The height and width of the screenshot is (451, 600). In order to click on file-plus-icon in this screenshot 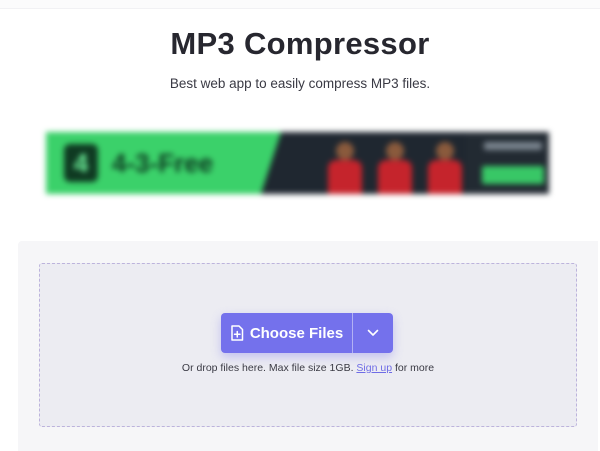, I will do `click(237, 333)`.